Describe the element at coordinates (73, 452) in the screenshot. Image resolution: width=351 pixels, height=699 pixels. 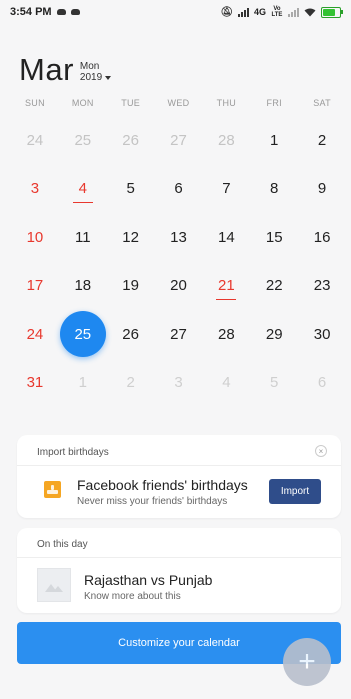
I see `card-title: Import birthdays` at that location.